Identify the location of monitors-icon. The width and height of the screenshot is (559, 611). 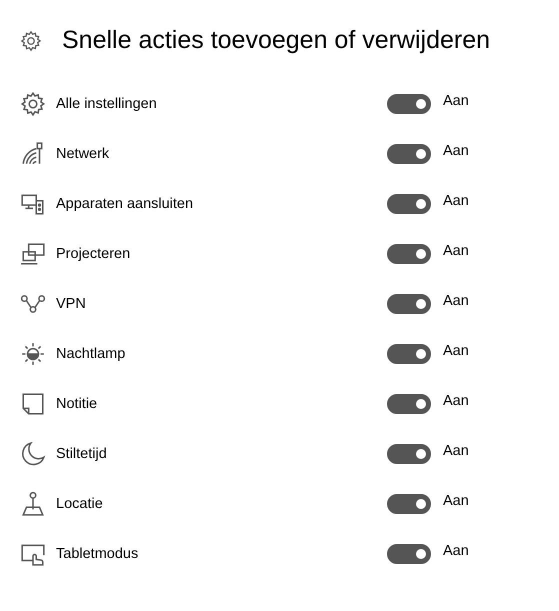
(33, 254).